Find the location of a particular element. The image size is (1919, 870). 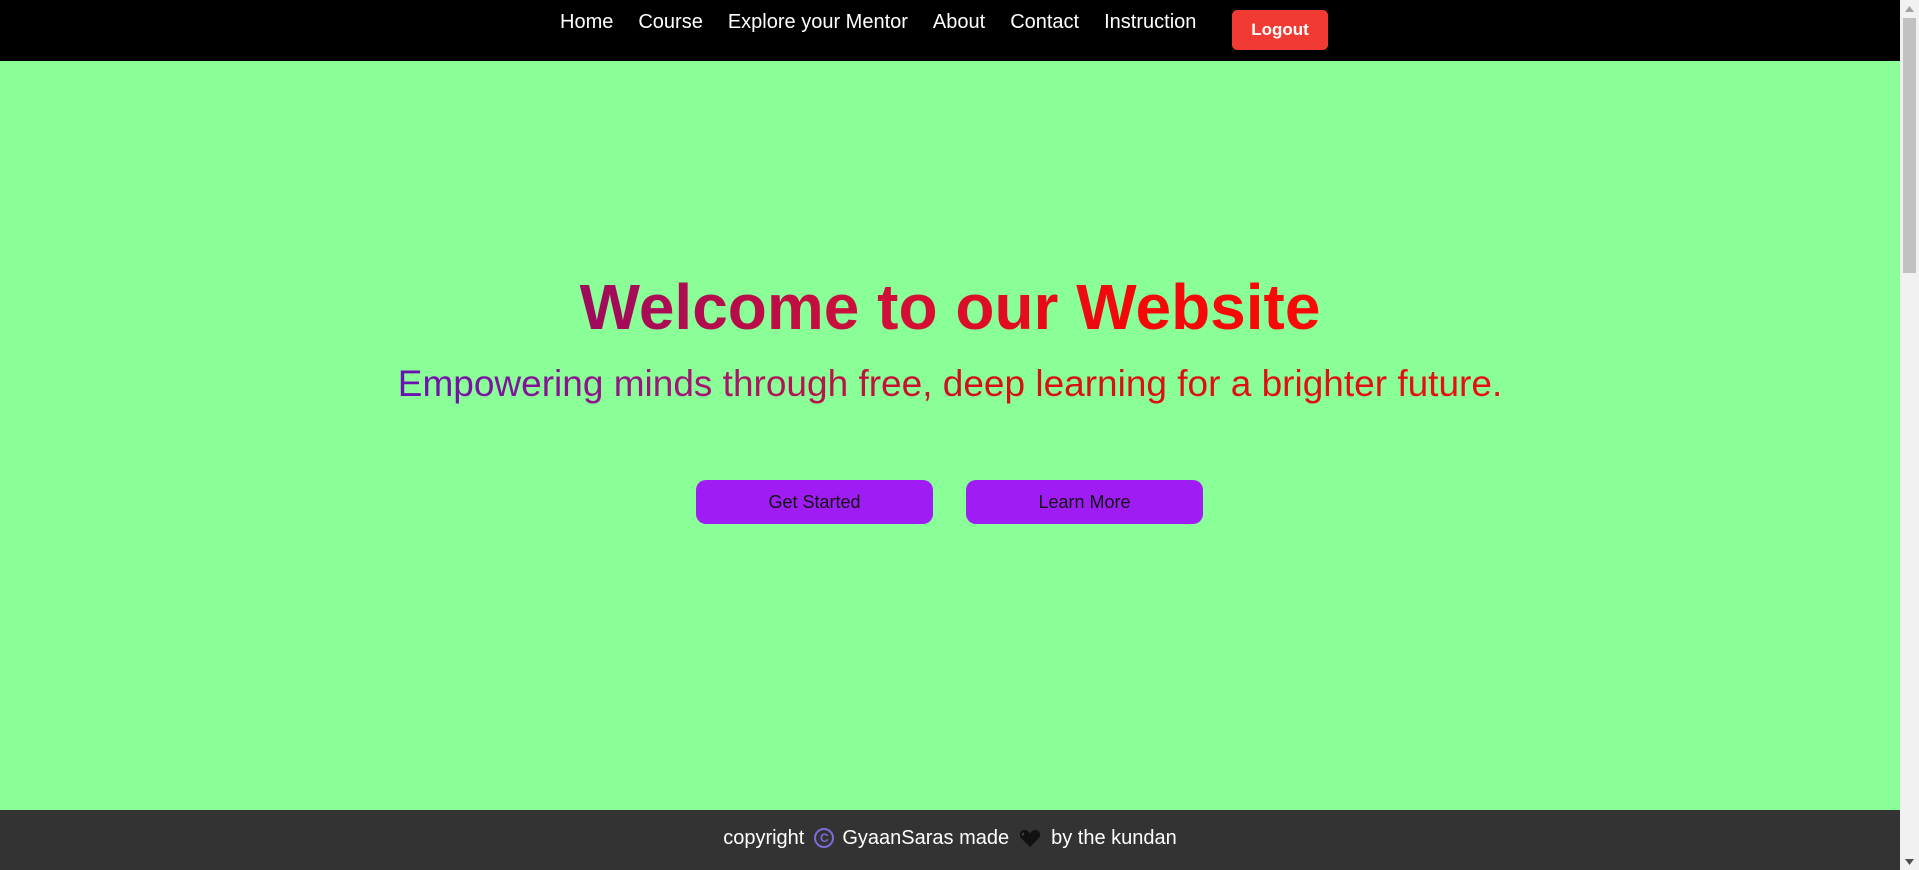

nav-link-about: About is located at coordinates (959, 22).